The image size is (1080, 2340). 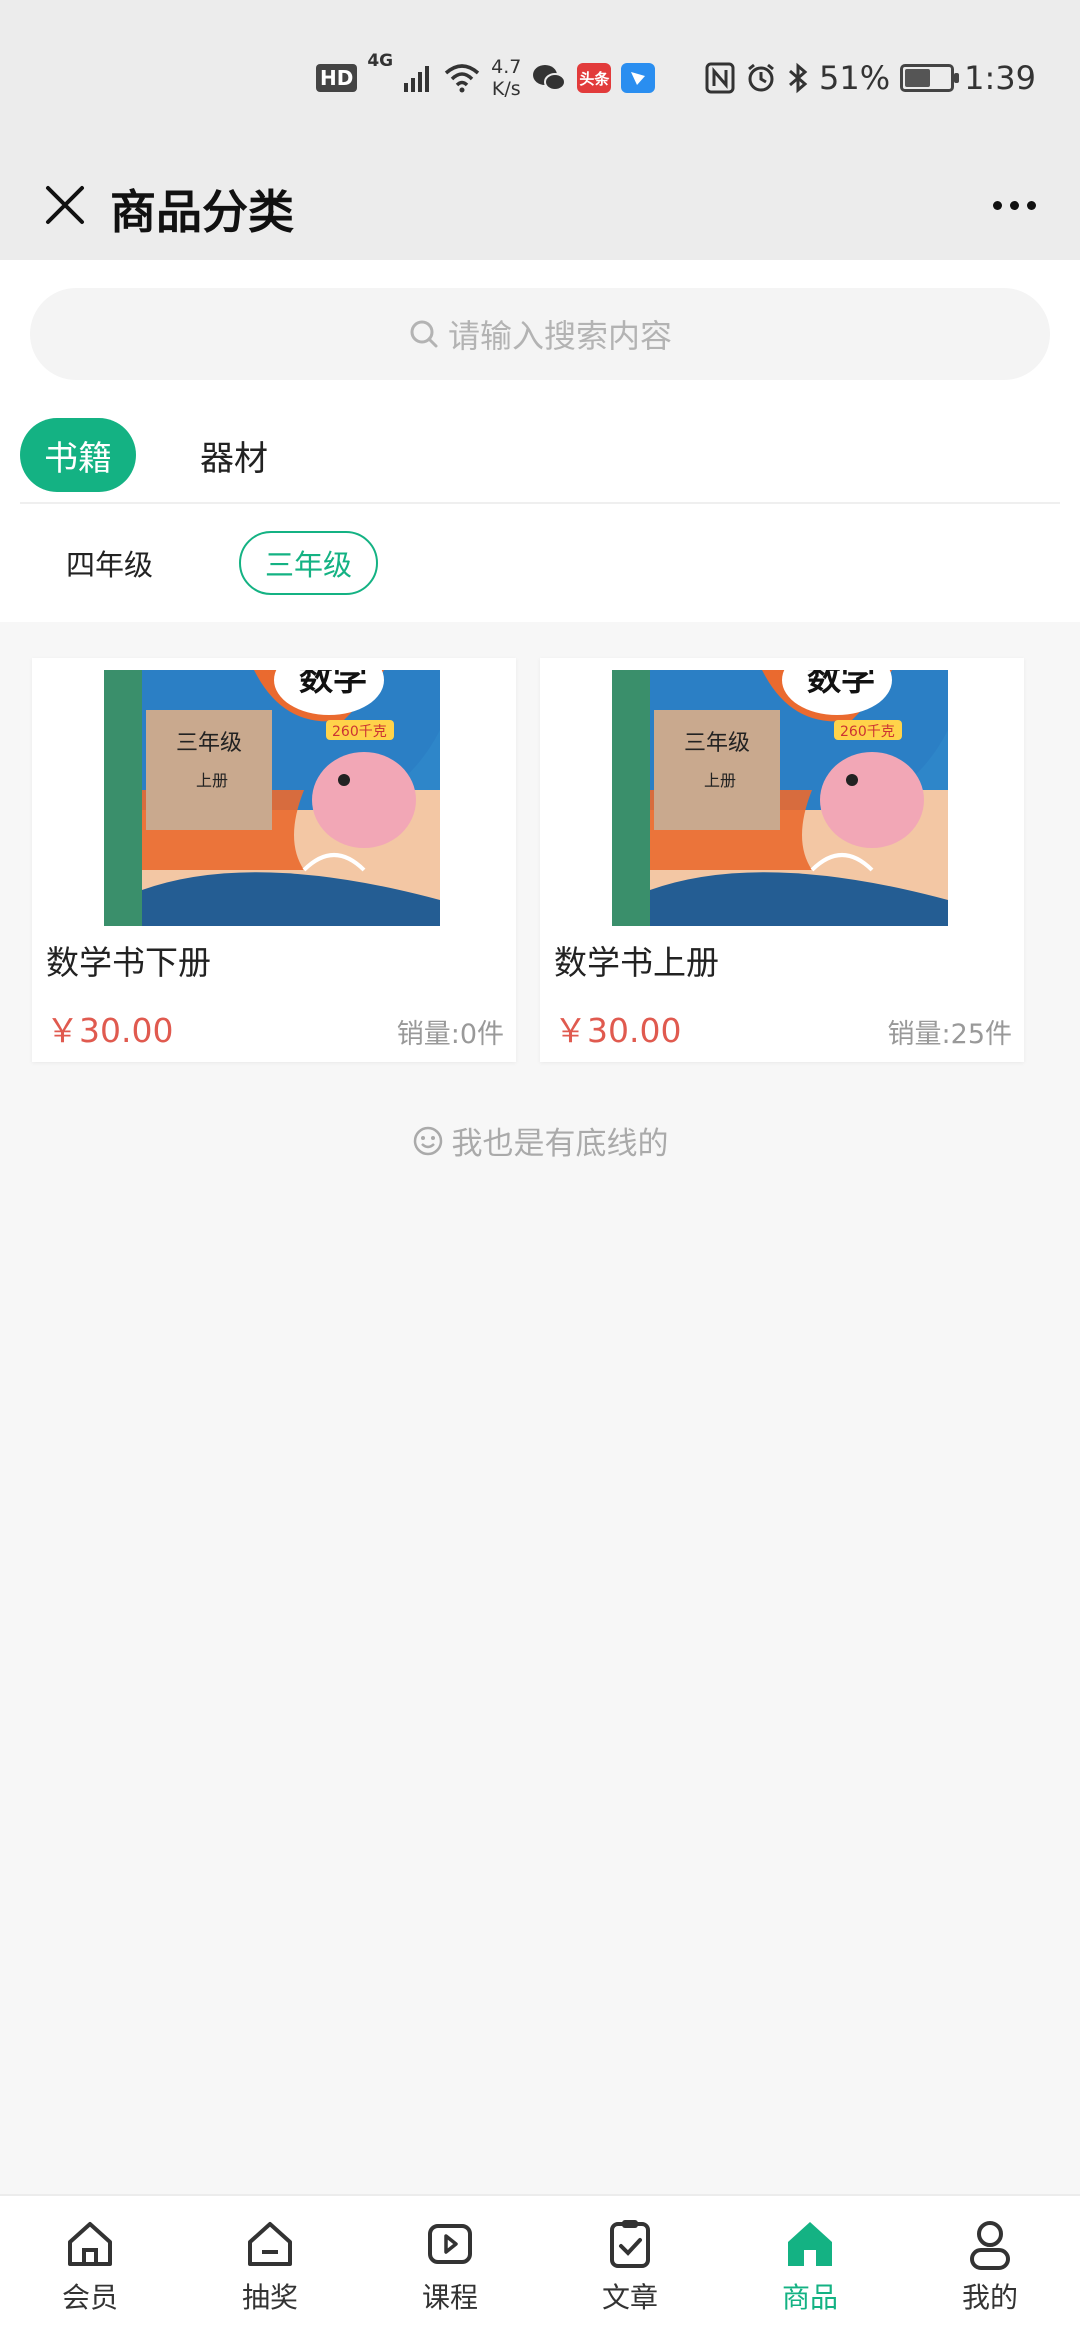 I want to click on clock: 1:39, so click(x=1000, y=78).